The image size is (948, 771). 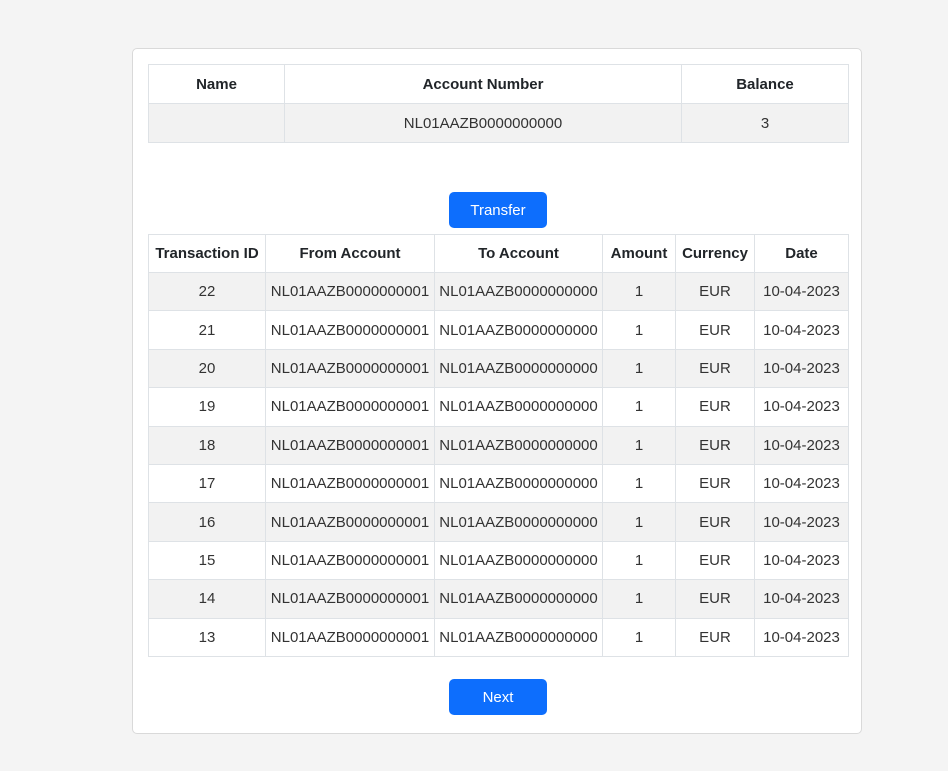 I want to click on header-currency: Currency, so click(x=715, y=253).